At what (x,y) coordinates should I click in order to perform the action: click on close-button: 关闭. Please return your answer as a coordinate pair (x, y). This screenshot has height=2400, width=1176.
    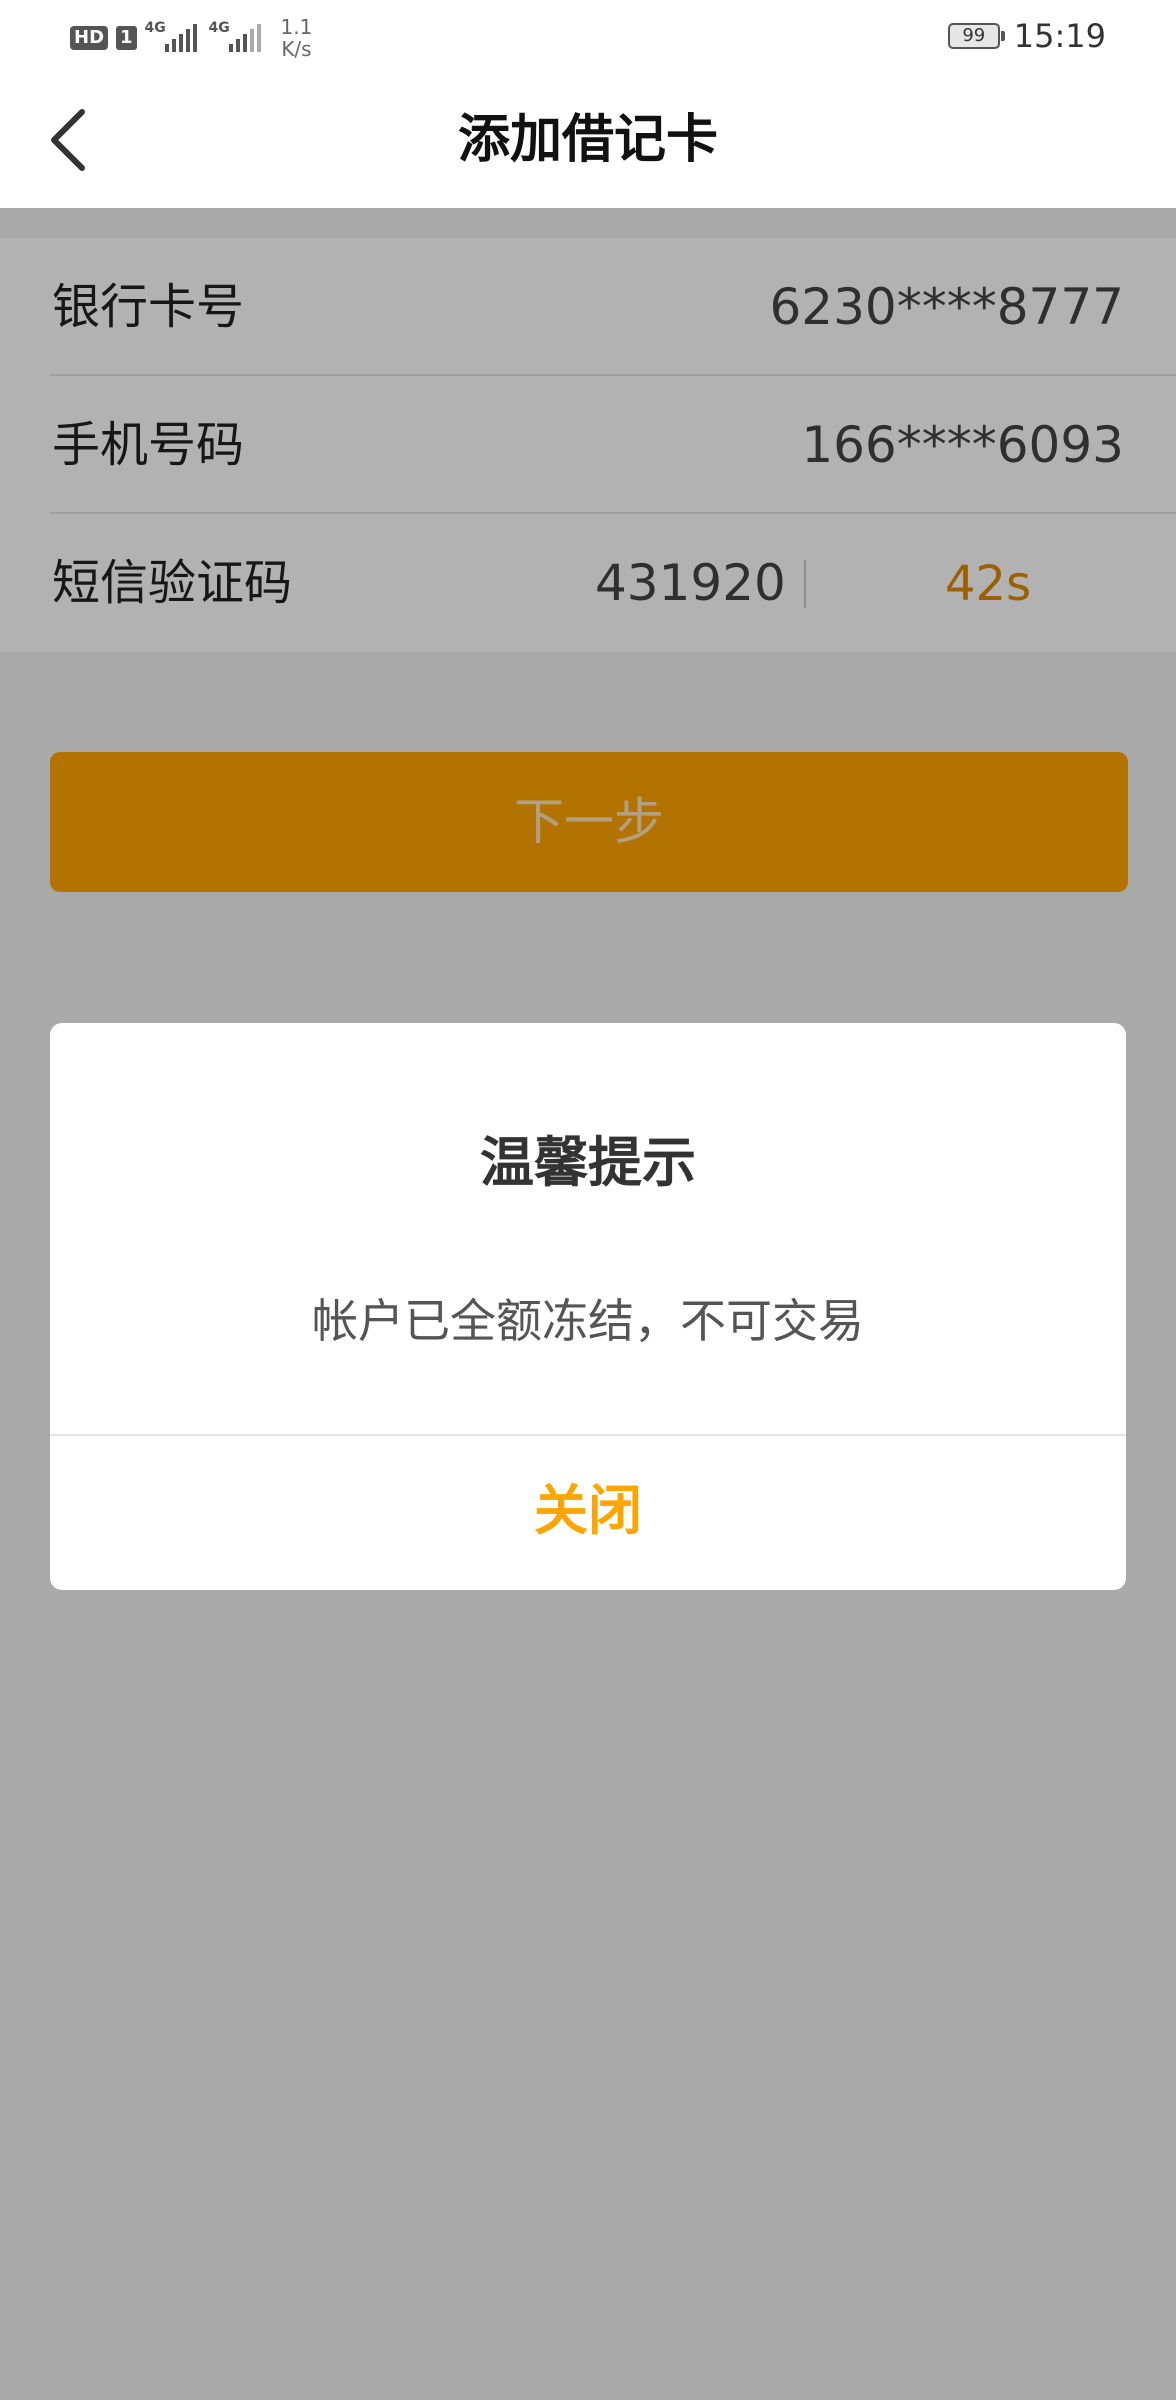
    Looking at the image, I should click on (588, 1513).